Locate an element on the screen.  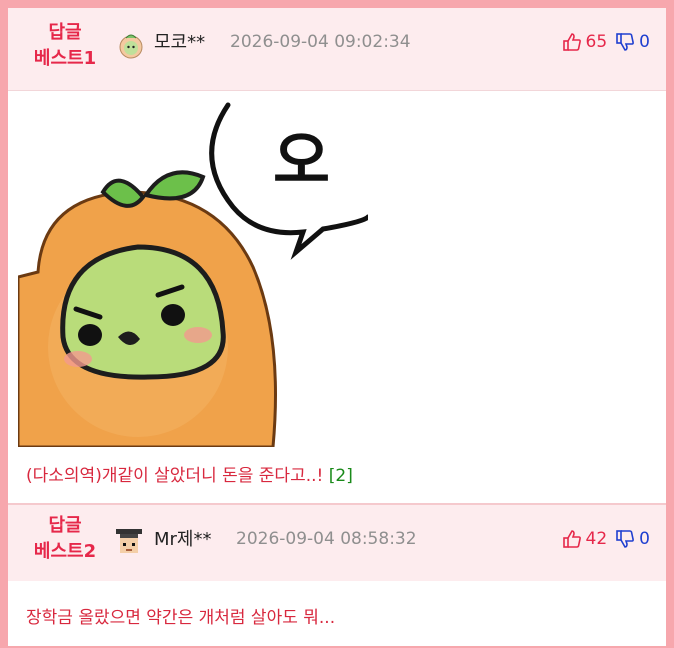
upvote-count: 65 is located at coordinates (596, 42).